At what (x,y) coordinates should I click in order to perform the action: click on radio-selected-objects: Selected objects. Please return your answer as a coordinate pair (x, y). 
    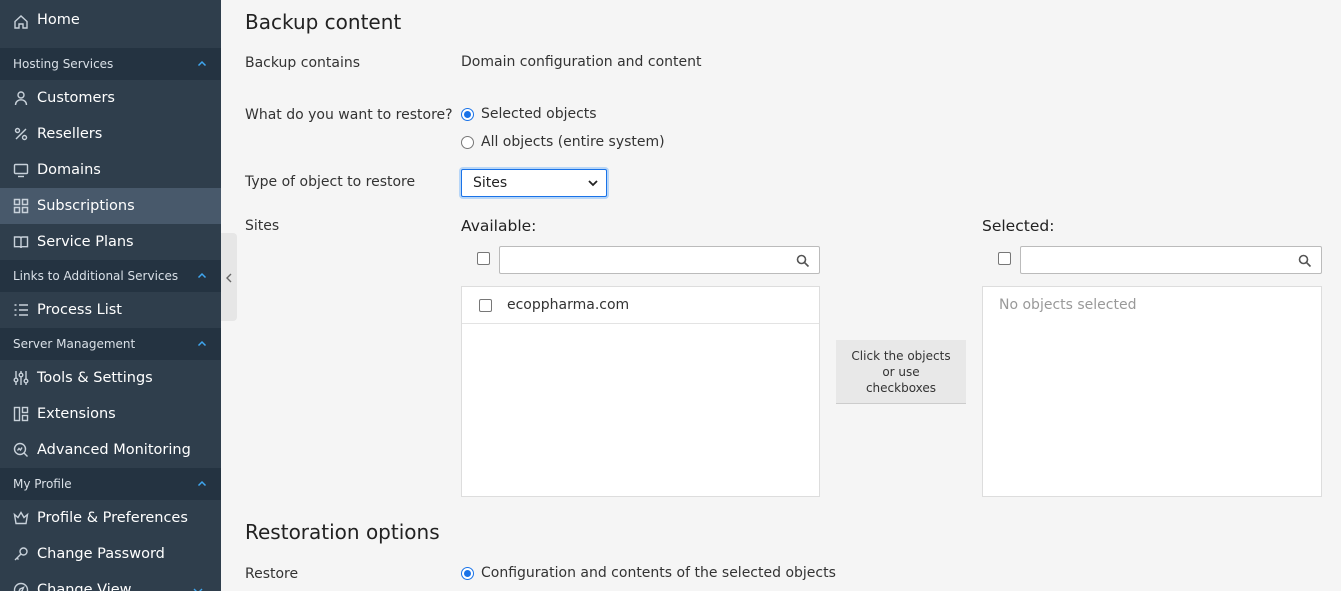
    Looking at the image, I should click on (529, 114).